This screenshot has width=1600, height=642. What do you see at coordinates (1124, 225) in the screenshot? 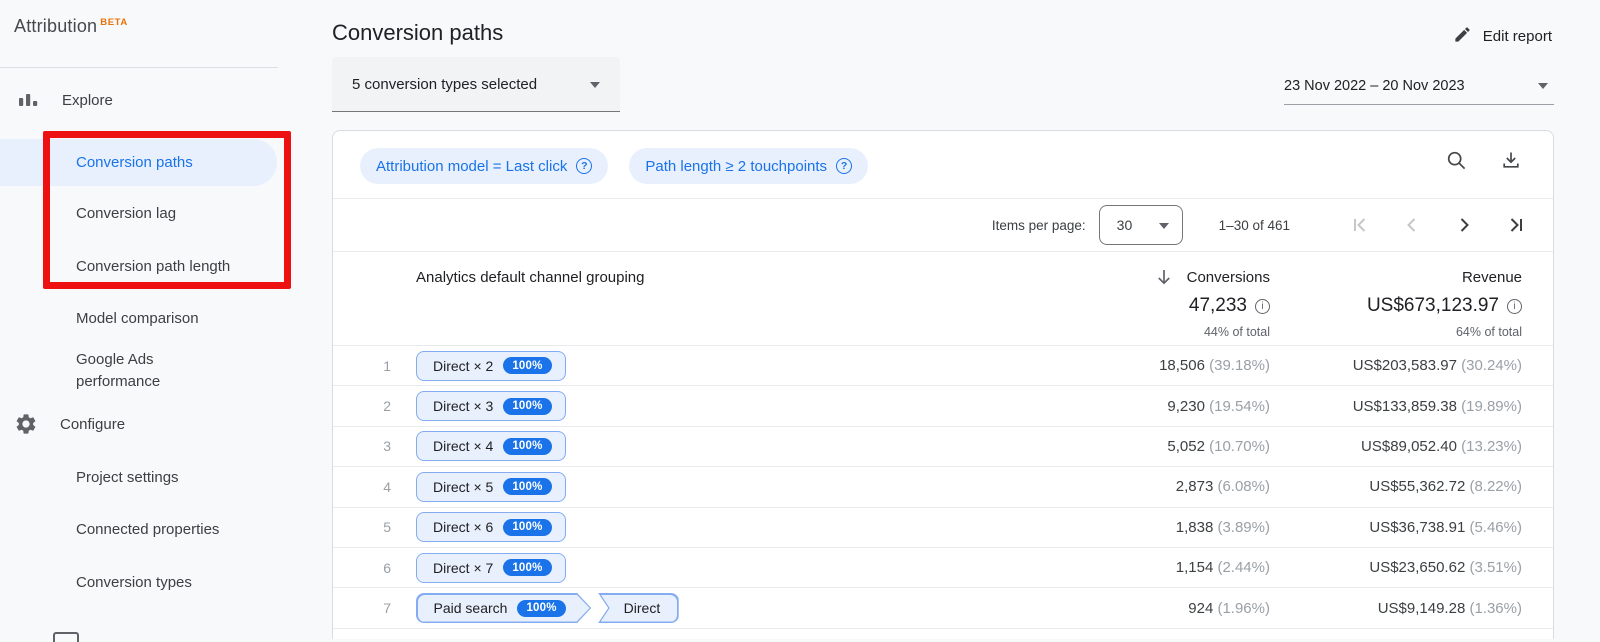
I see `items-per-page-value: 30` at bounding box center [1124, 225].